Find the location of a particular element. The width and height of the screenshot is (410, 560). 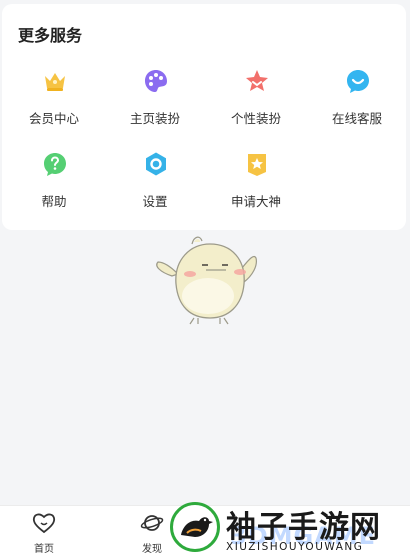

badge-star-icon is located at coordinates (257, 165).